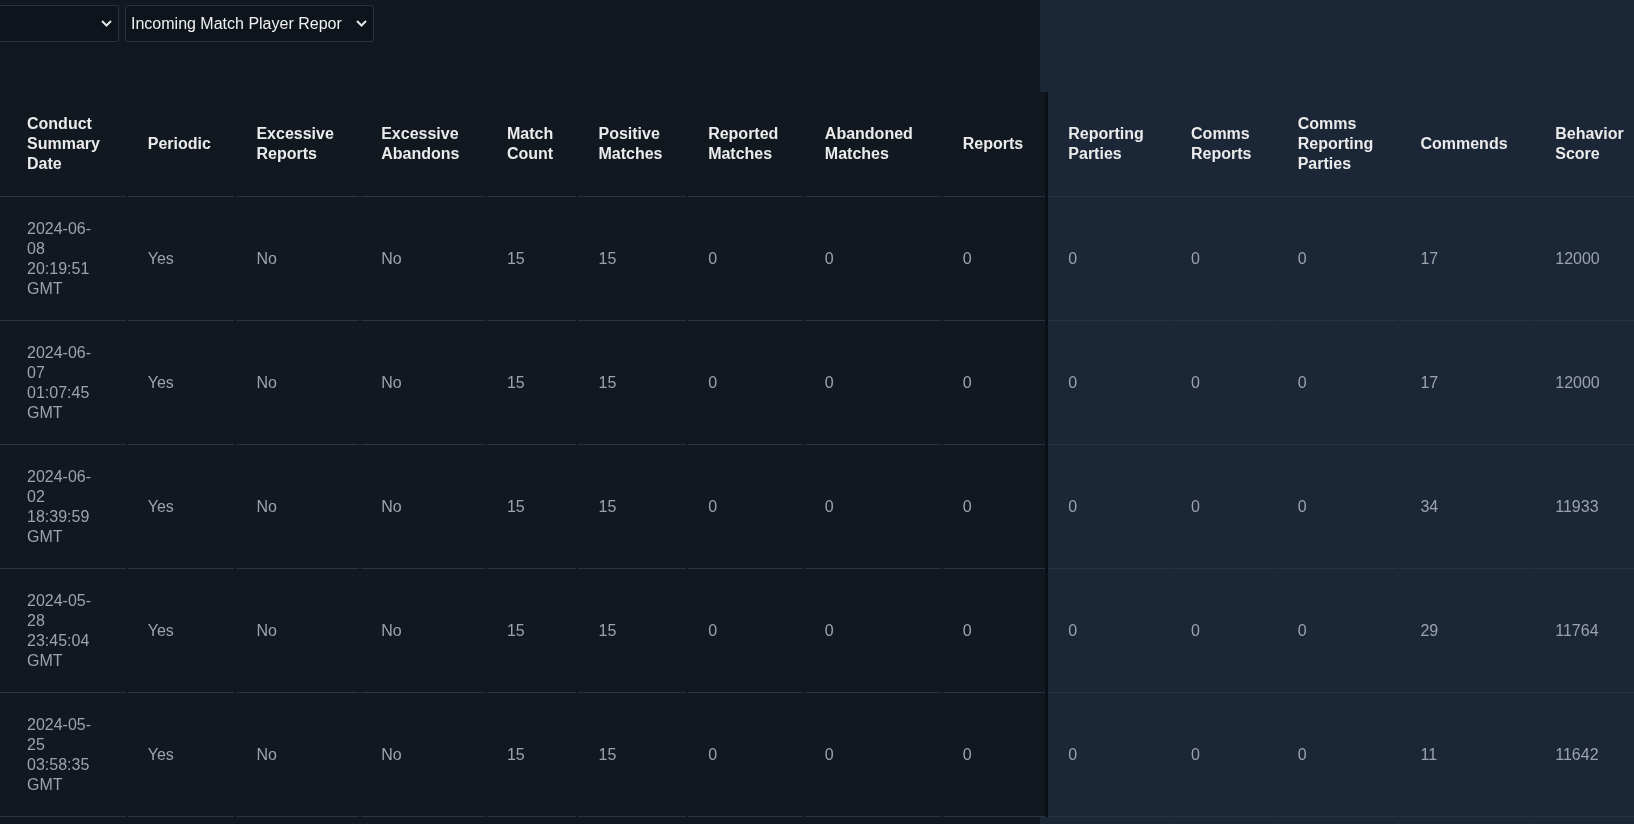 Image resolution: width=1634 pixels, height=824 pixels. What do you see at coordinates (994, 144) in the screenshot?
I see `column-header: Reports` at bounding box center [994, 144].